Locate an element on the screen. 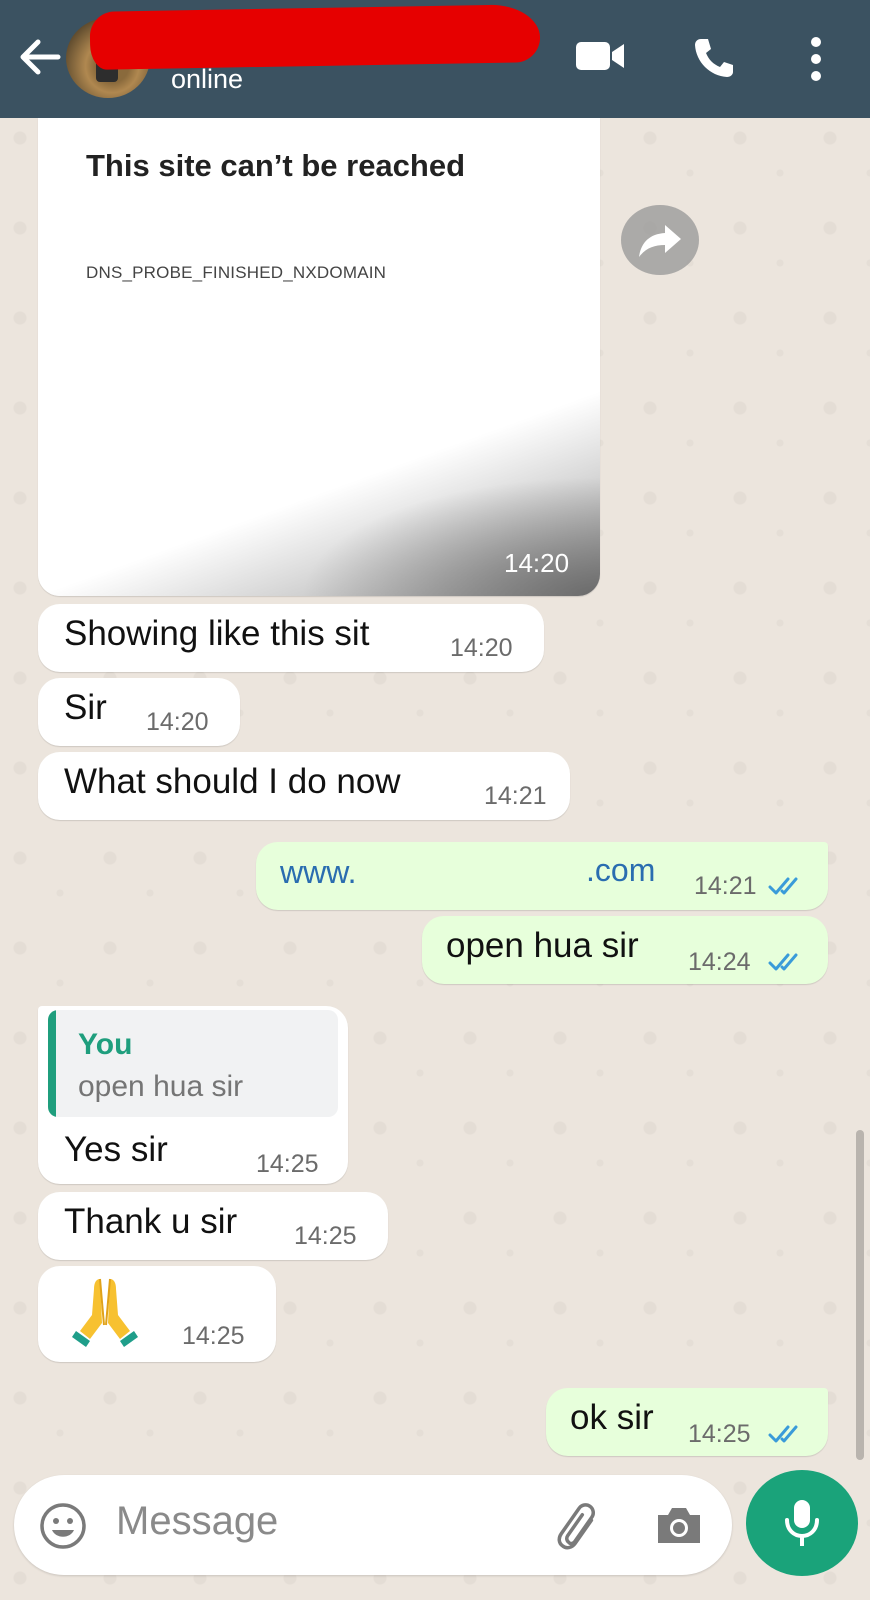 The width and height of the screenshot is (870, 1600). voice-message-button is located at coordinates (802, 1523).